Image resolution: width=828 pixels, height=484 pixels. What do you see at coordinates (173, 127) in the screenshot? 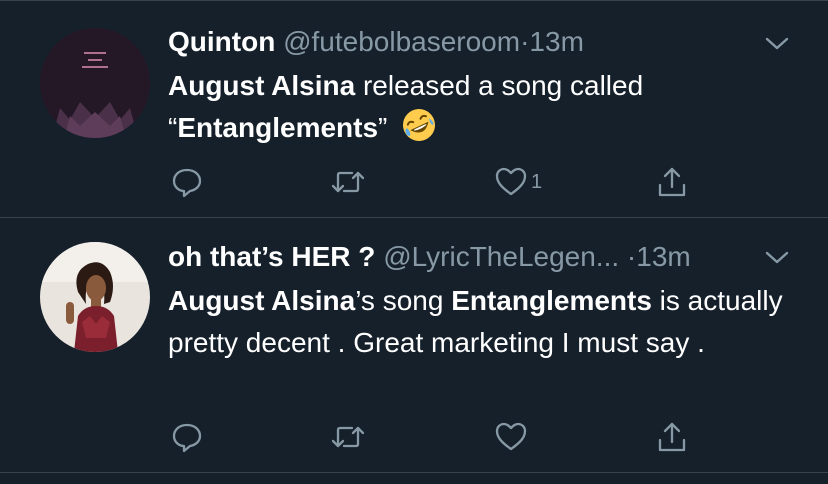
I see `tweet-text-segment: “` at bounding box center [173, 127].